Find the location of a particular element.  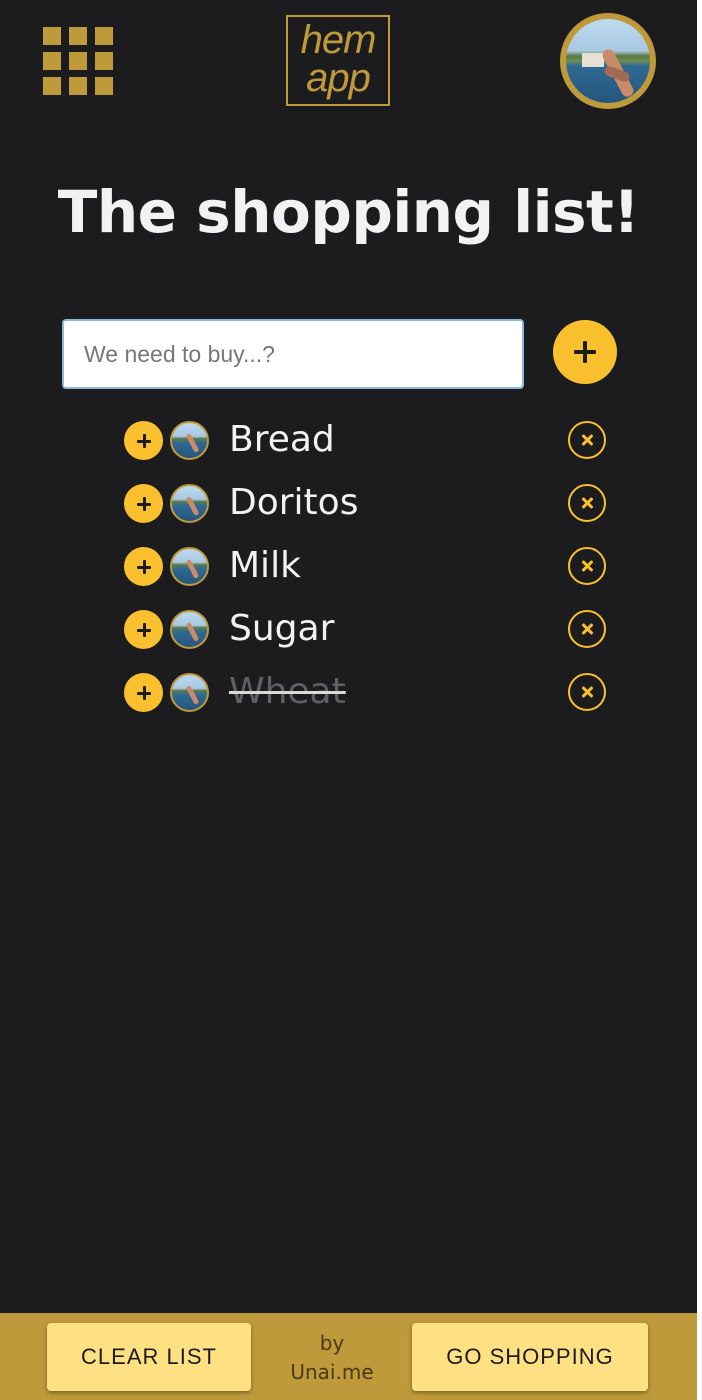

new-item-input is located at coordinates (293, 354).